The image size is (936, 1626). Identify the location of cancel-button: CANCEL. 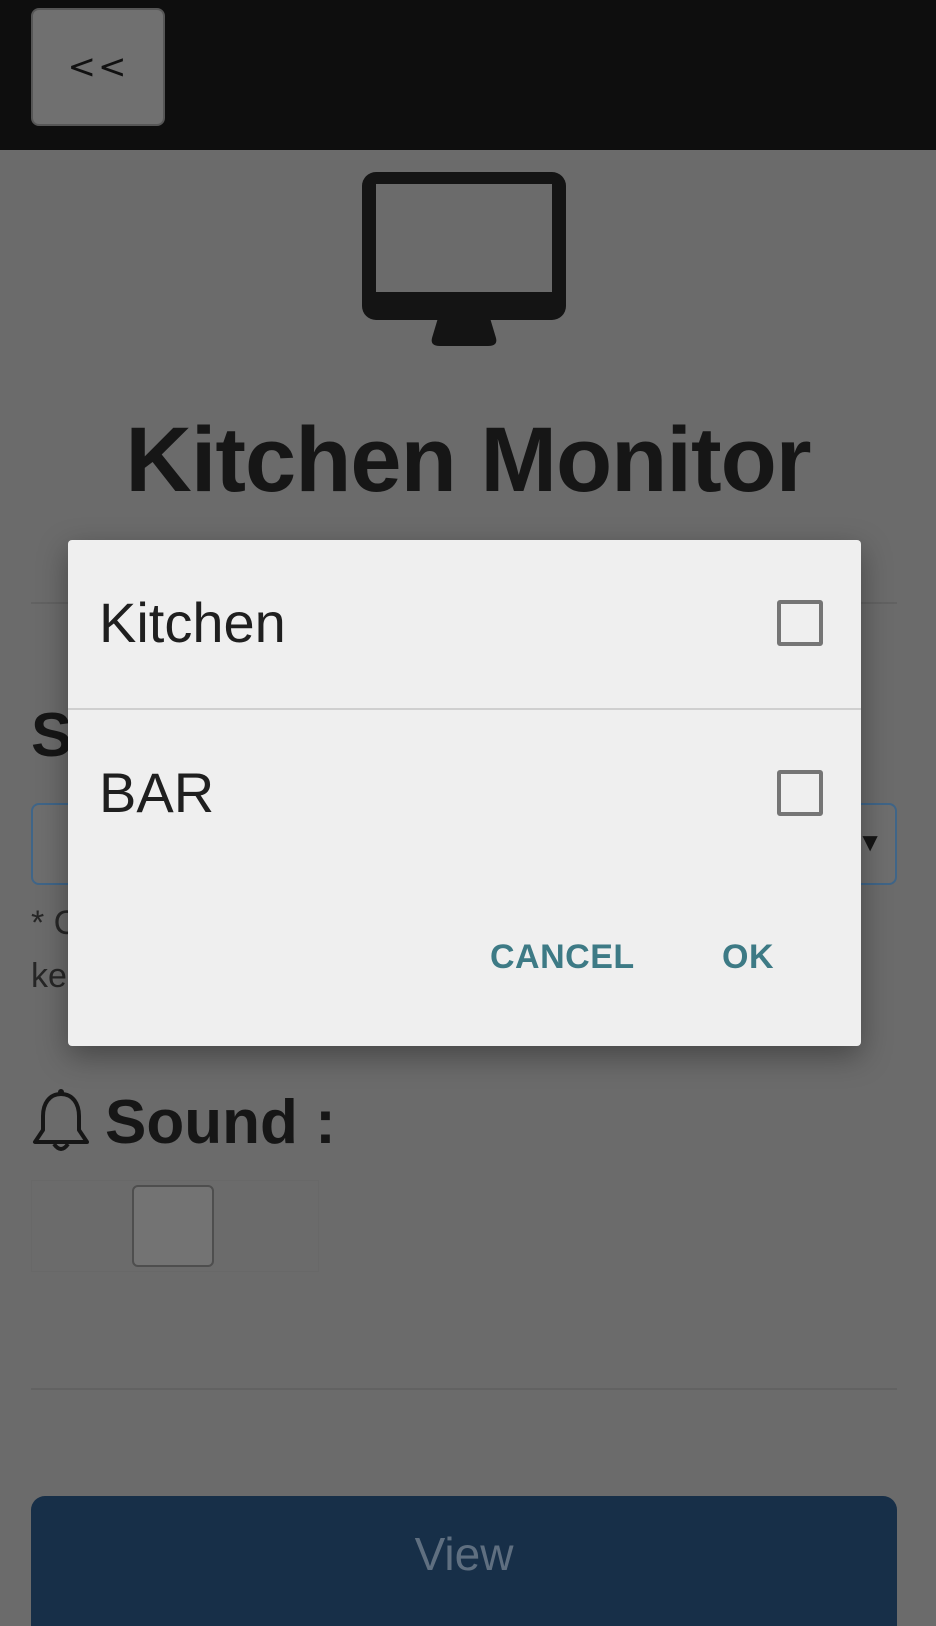
(562, 957).